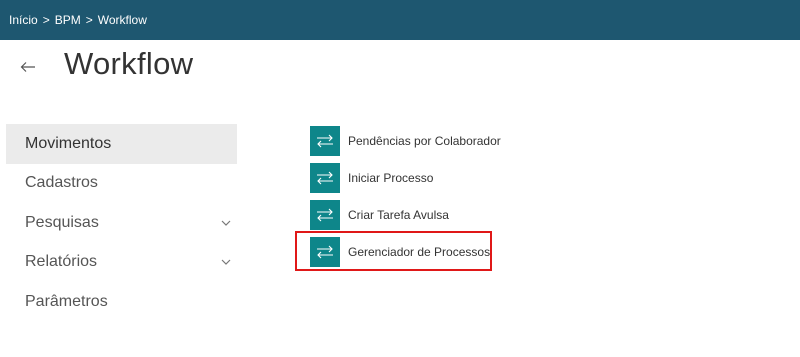 This screenshot has height=357, width=800. Describe the element at coordinates (61, 183) in the screenshot. I see `sidebar-item-label: Cadastros` at that location.